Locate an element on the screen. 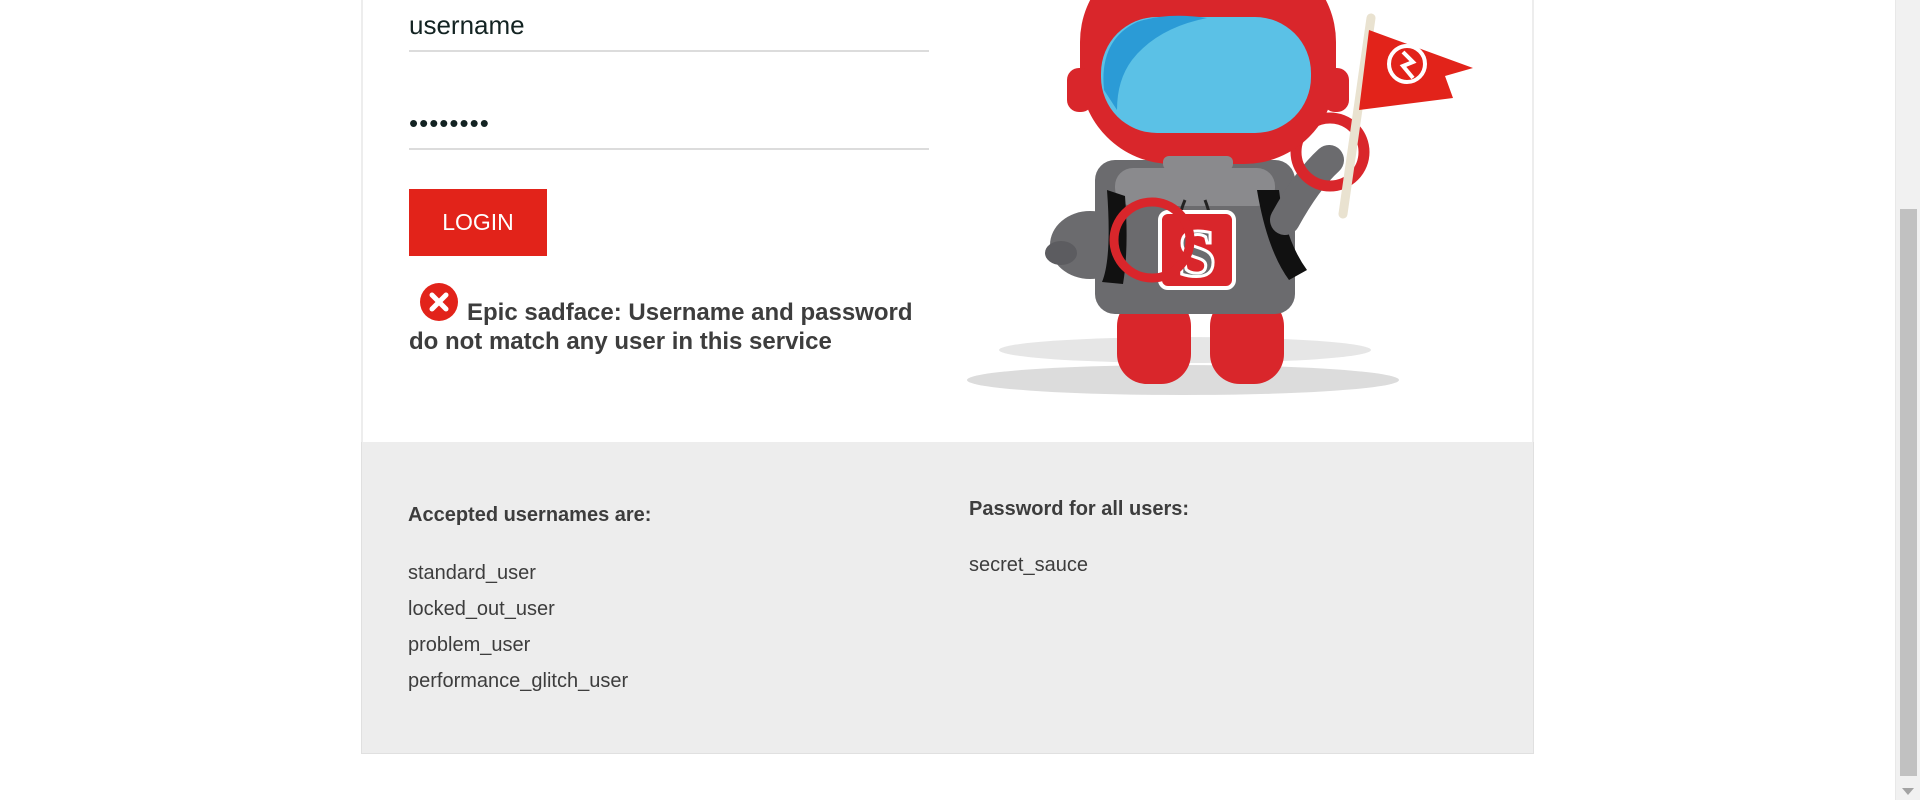  password-heading: Password for all users: is located at coordinates (1079, 509).